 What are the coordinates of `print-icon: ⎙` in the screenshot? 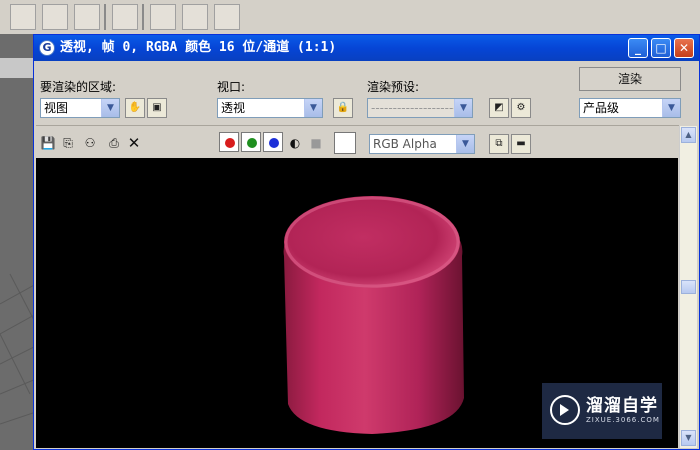 It's located at (114, 143).